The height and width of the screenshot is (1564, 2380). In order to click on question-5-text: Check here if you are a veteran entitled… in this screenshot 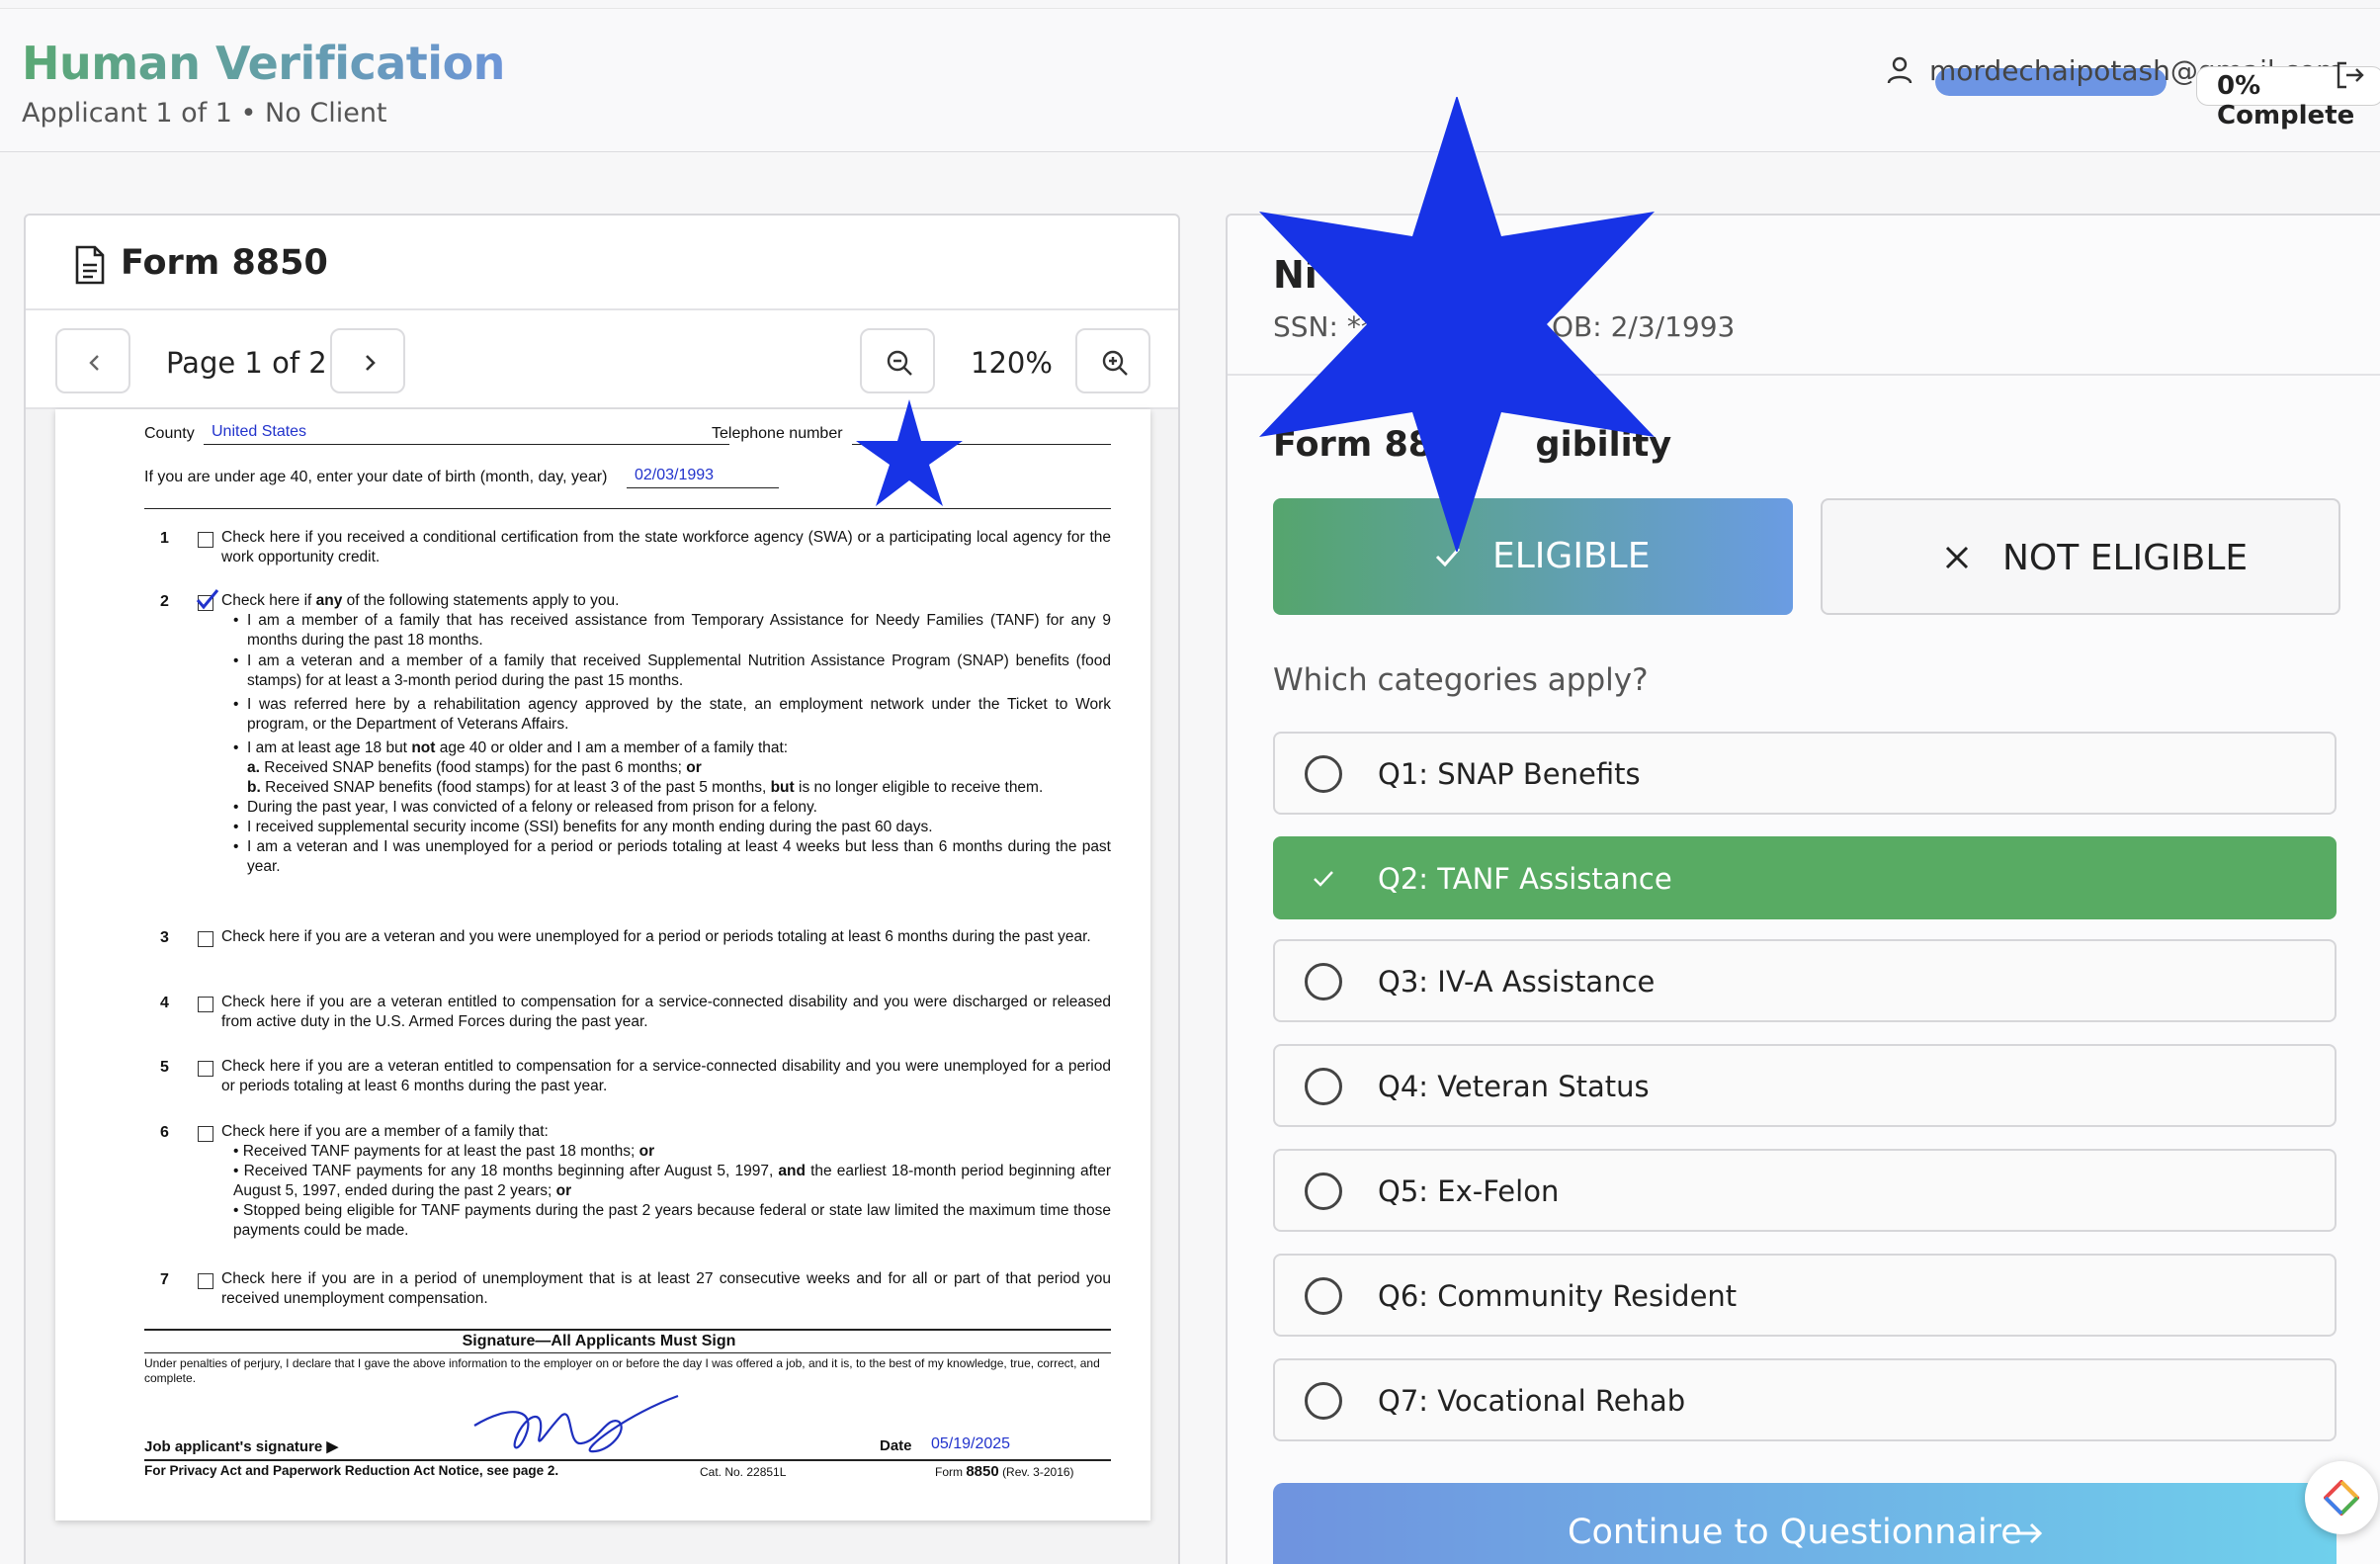, I will do `click(666, 1076)`.